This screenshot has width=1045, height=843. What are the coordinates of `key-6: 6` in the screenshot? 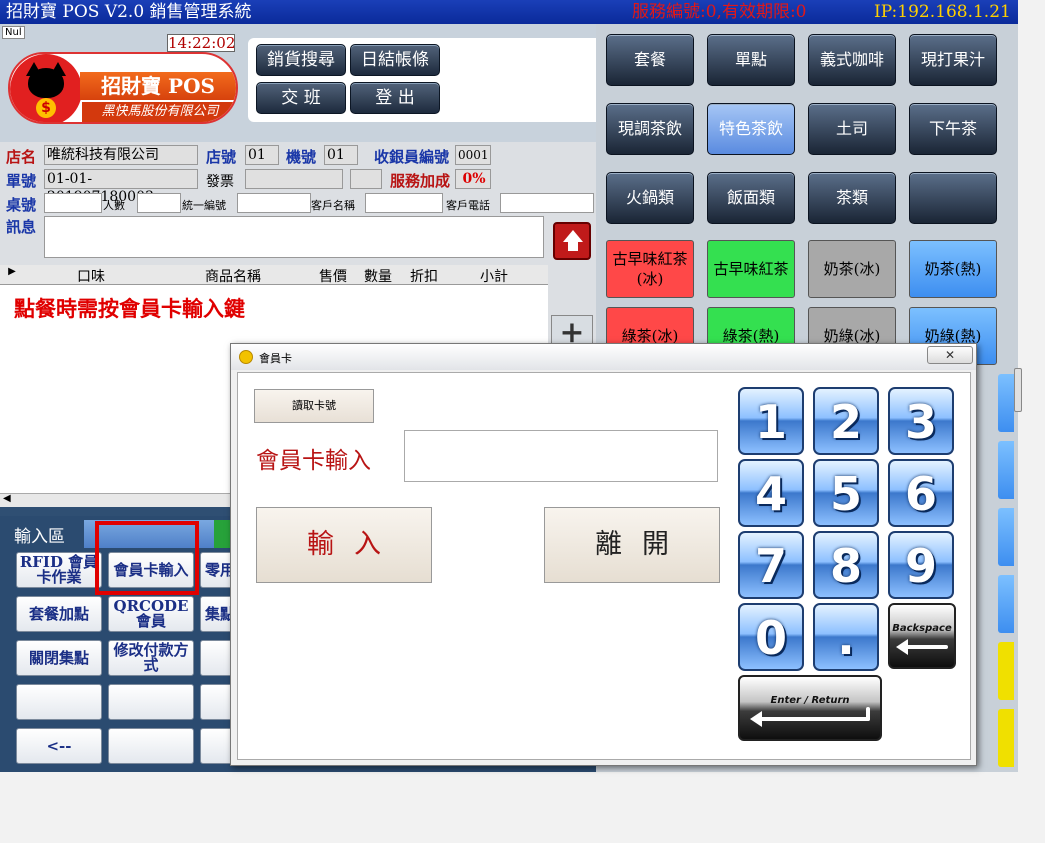 It's located at (921, 493).